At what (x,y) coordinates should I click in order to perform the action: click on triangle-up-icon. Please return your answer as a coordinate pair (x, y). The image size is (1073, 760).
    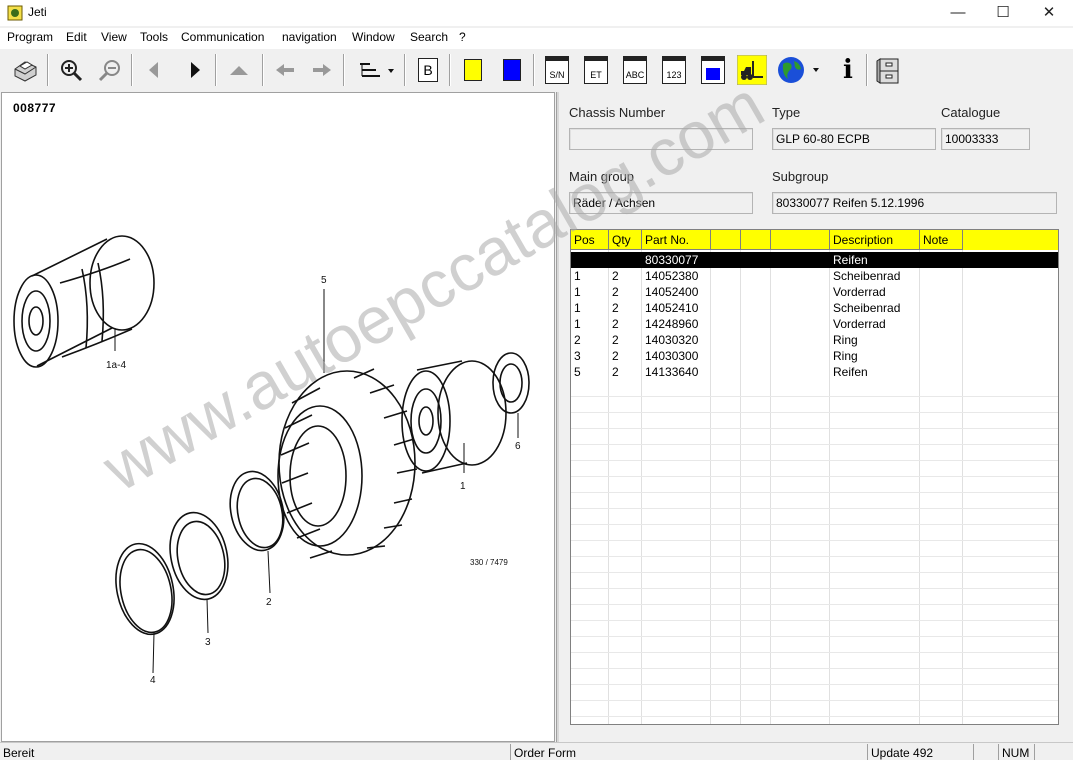
    Looking at the image, I should click on (239, 70).